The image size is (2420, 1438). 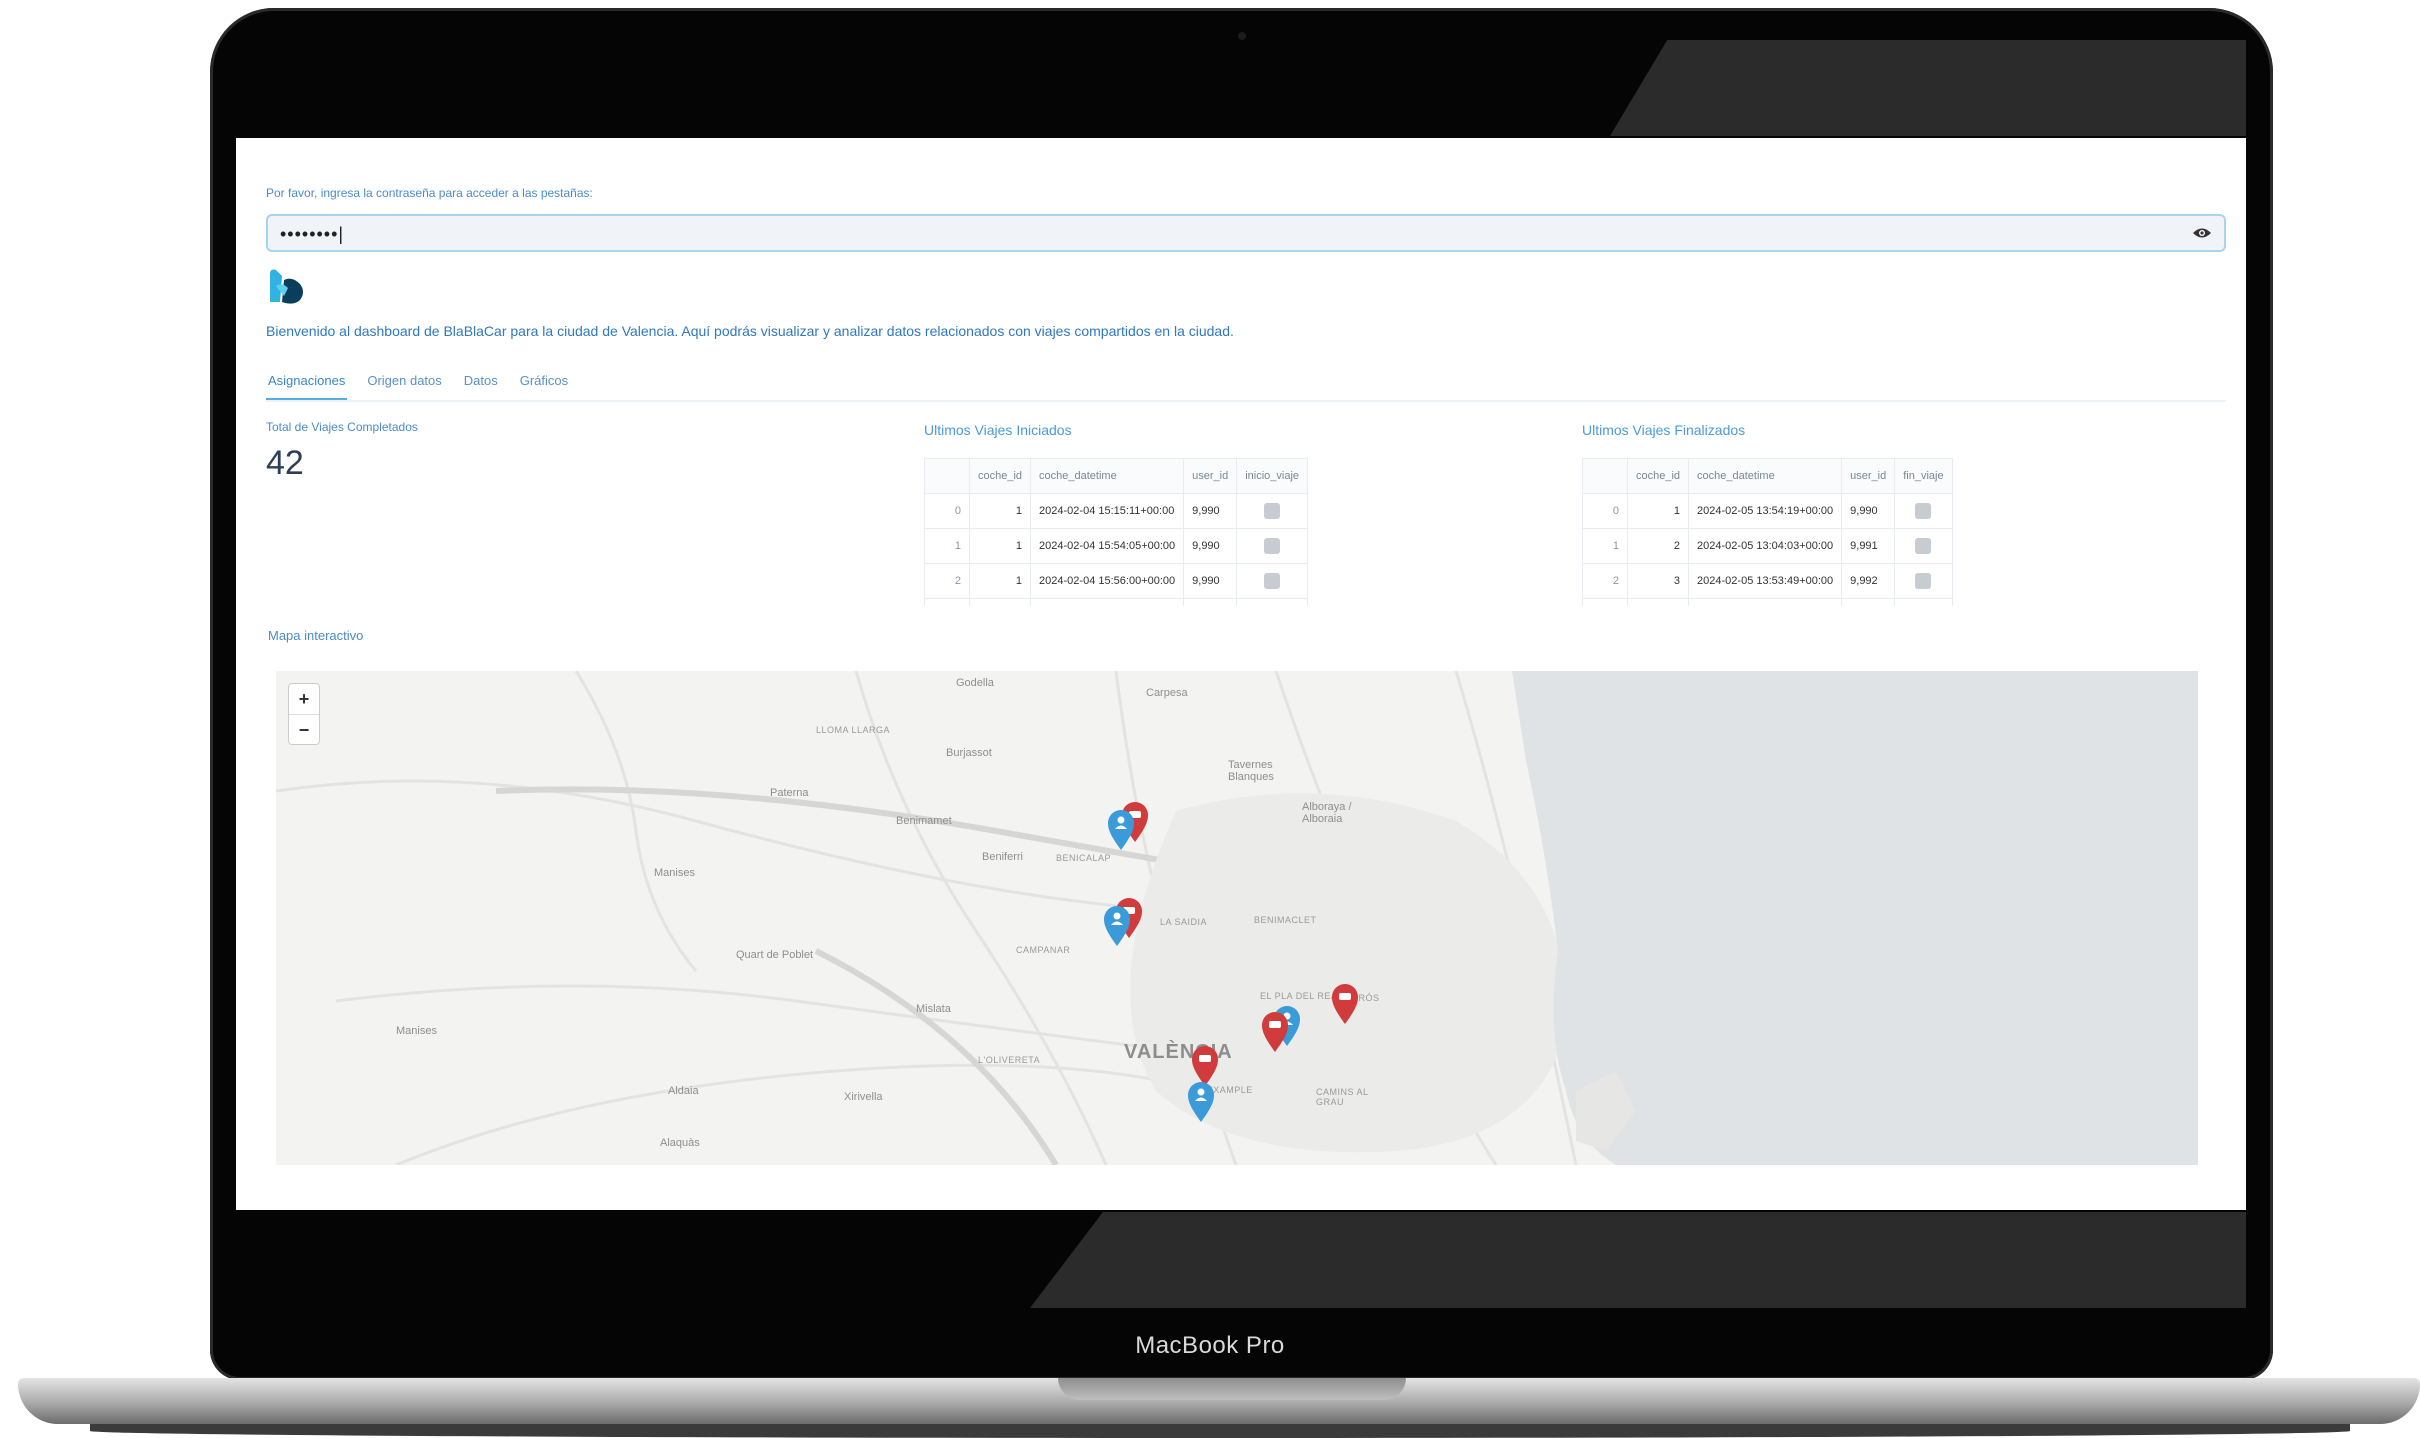 What do you see at coordinates (1107, 581) in the screenshot?
I see `cell-coche-datetime: 2024-02-04 15:56:00+00:00` at bounding box center [1107, 581].